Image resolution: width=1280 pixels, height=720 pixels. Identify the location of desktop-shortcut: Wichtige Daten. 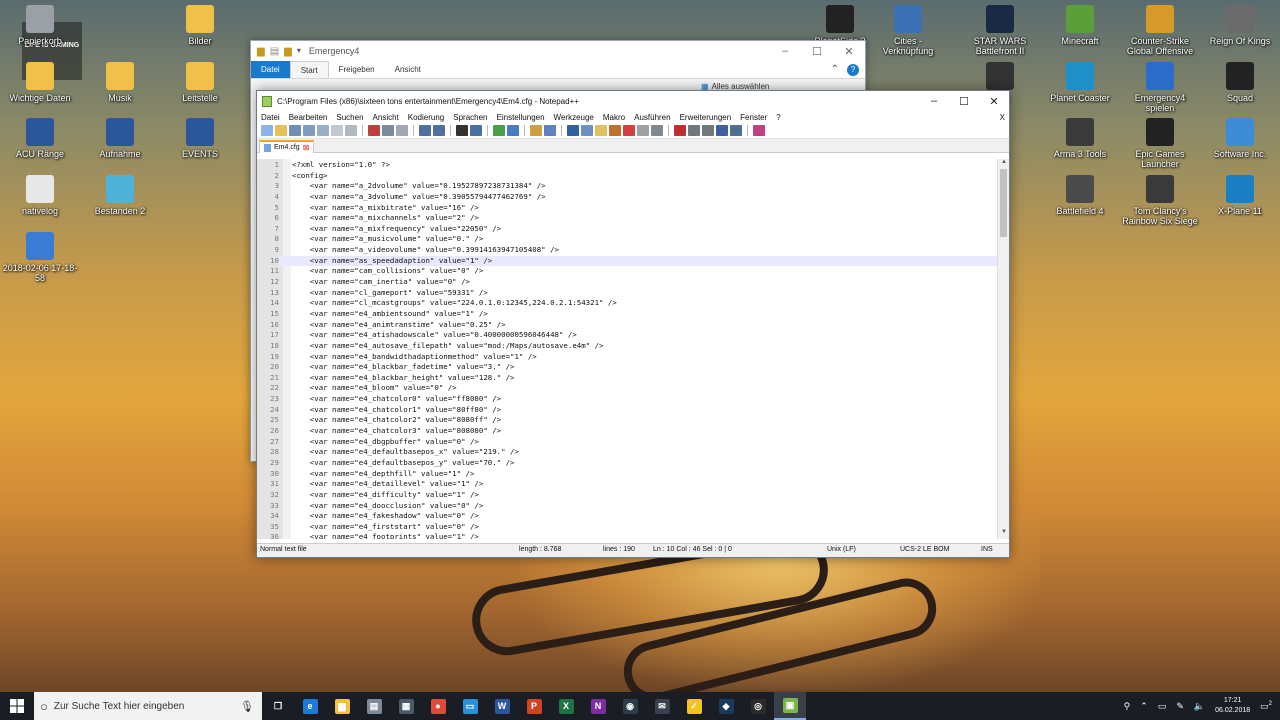
(40, 82).